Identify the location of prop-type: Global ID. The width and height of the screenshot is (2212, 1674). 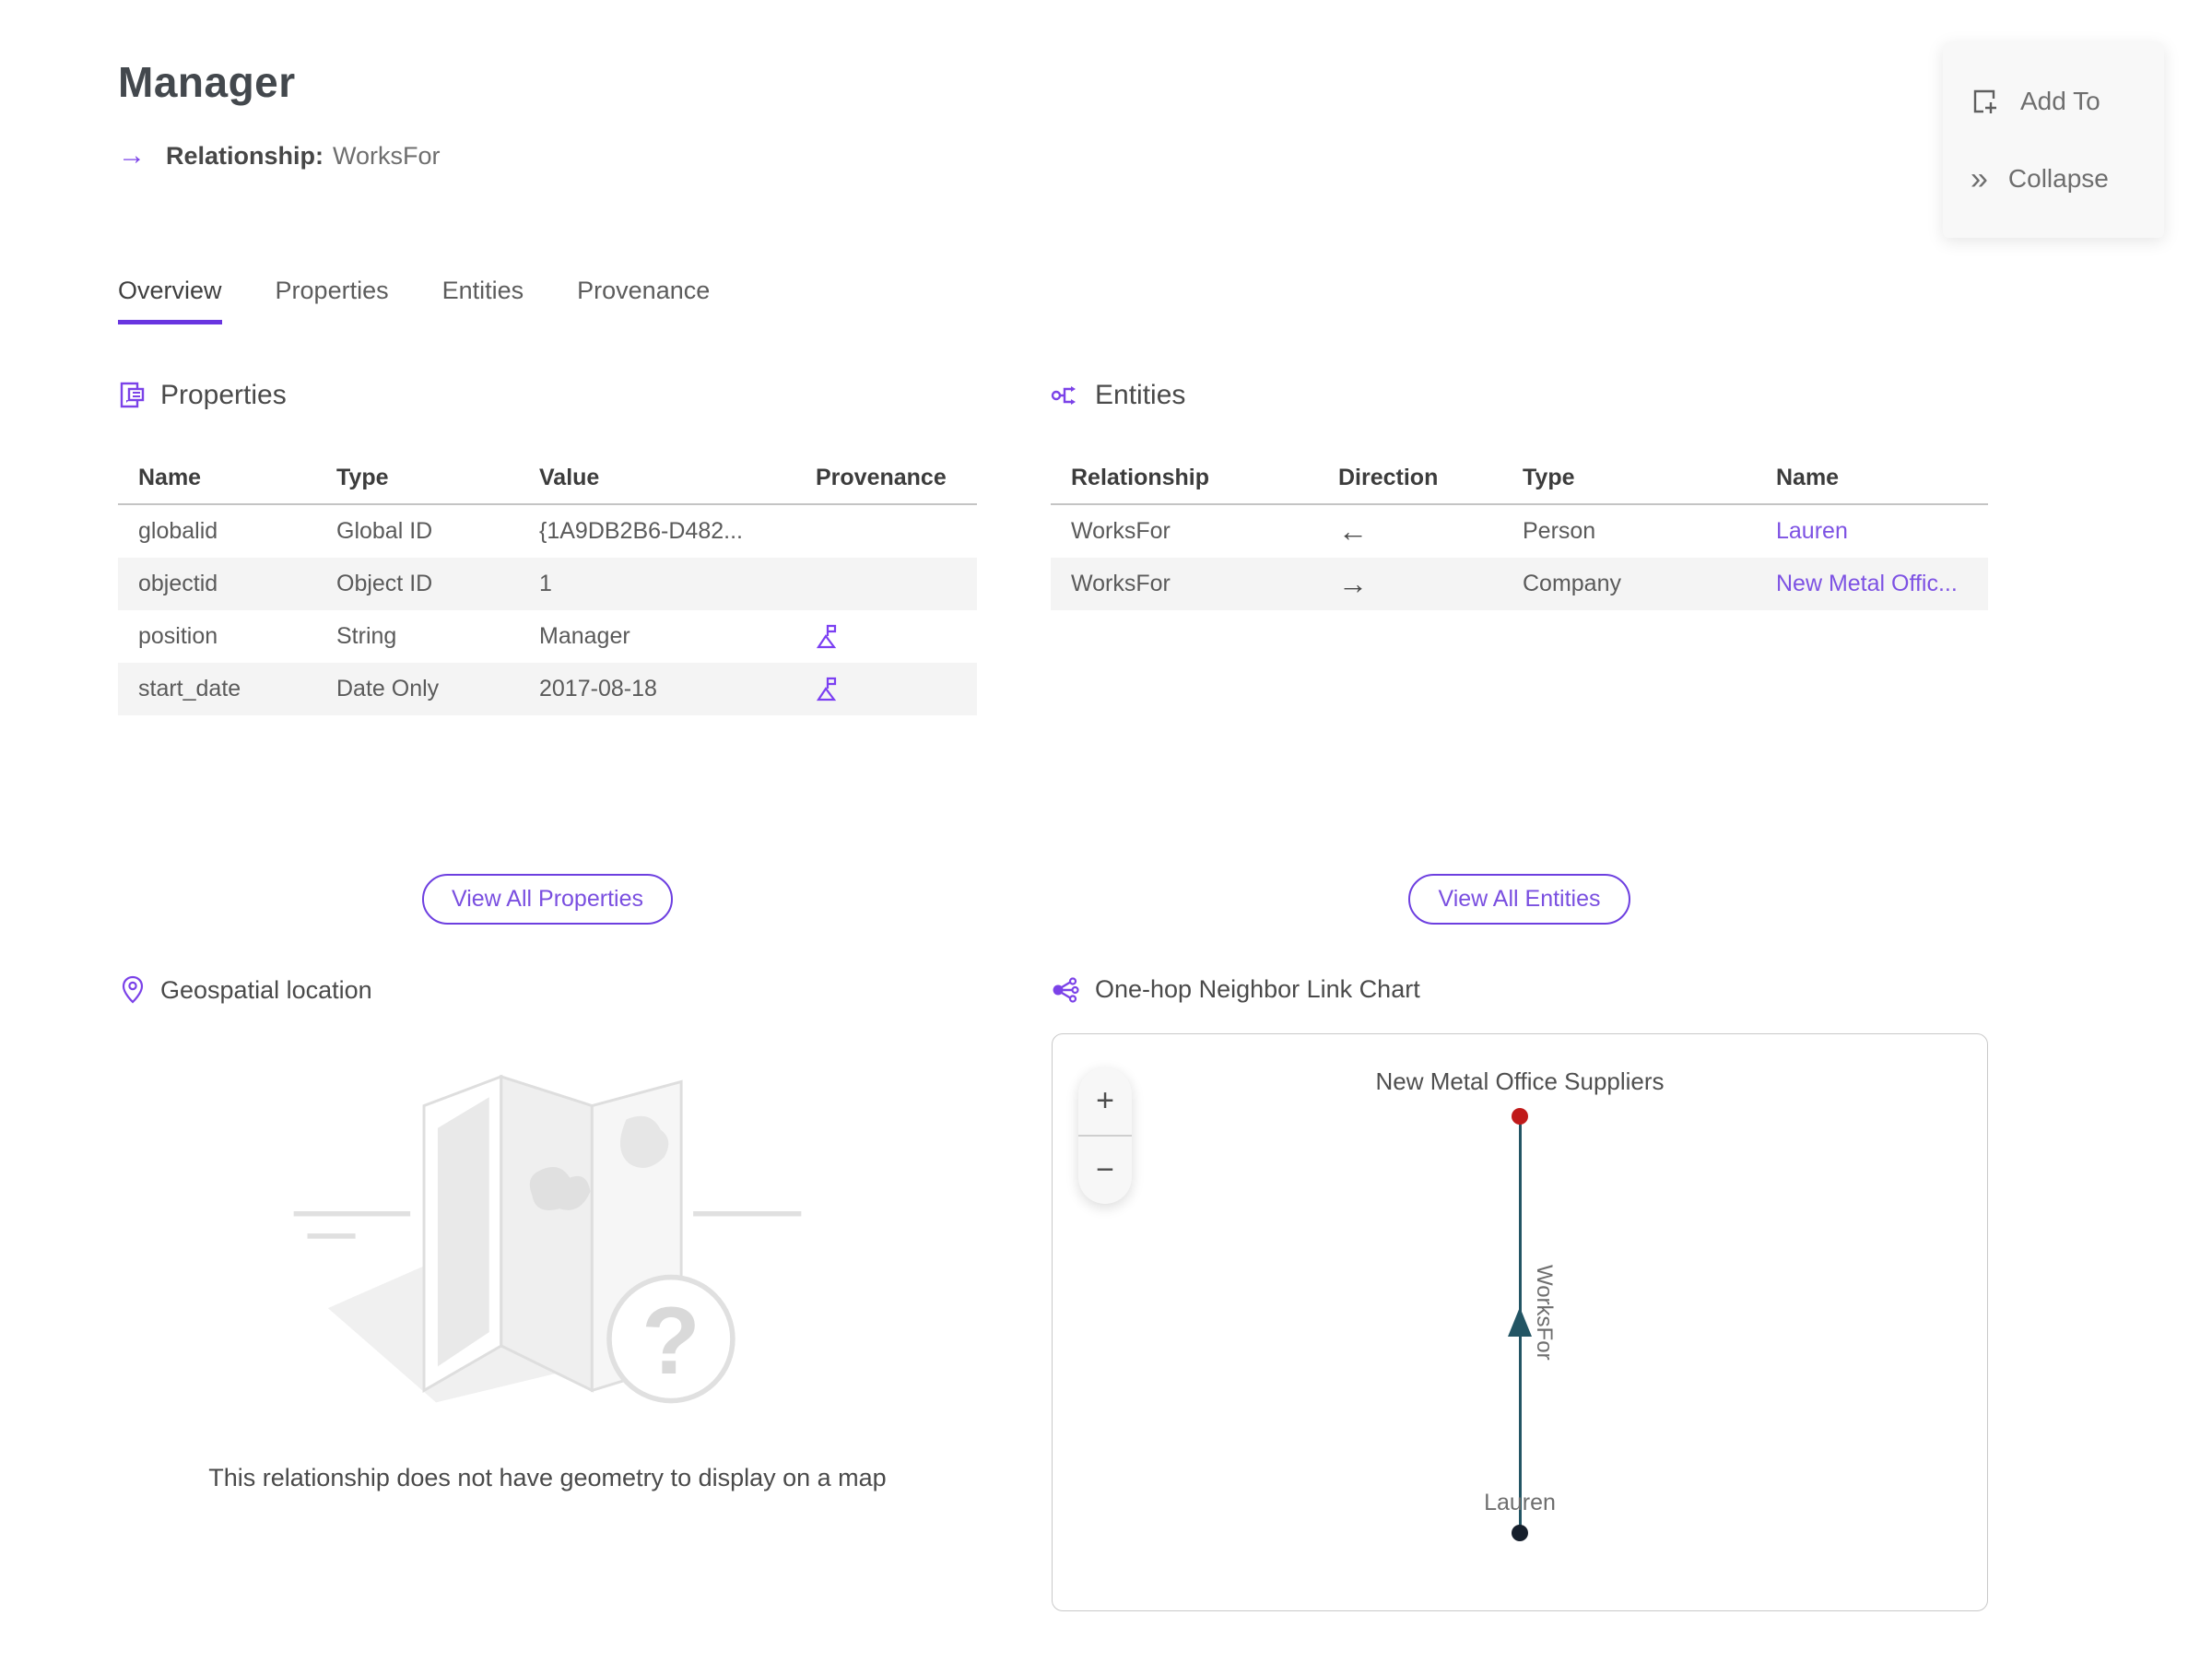
(384, 531).